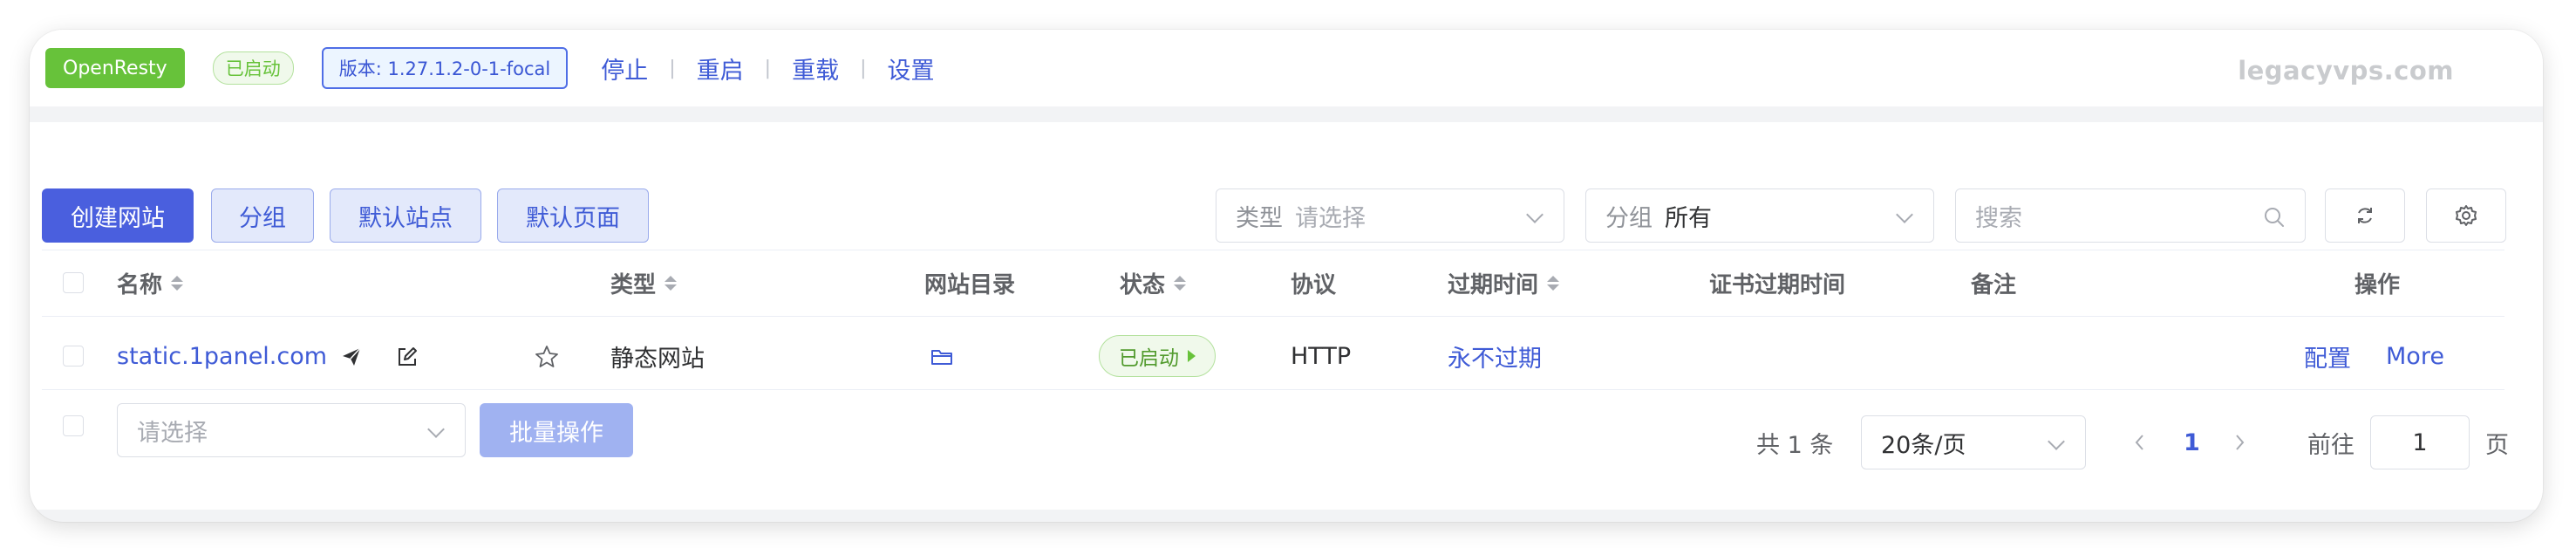 The image size is (2576, 555). Describe the element at coordinates (253, 68) in the screenshot. I see `status-badge: 已启动` at that location.